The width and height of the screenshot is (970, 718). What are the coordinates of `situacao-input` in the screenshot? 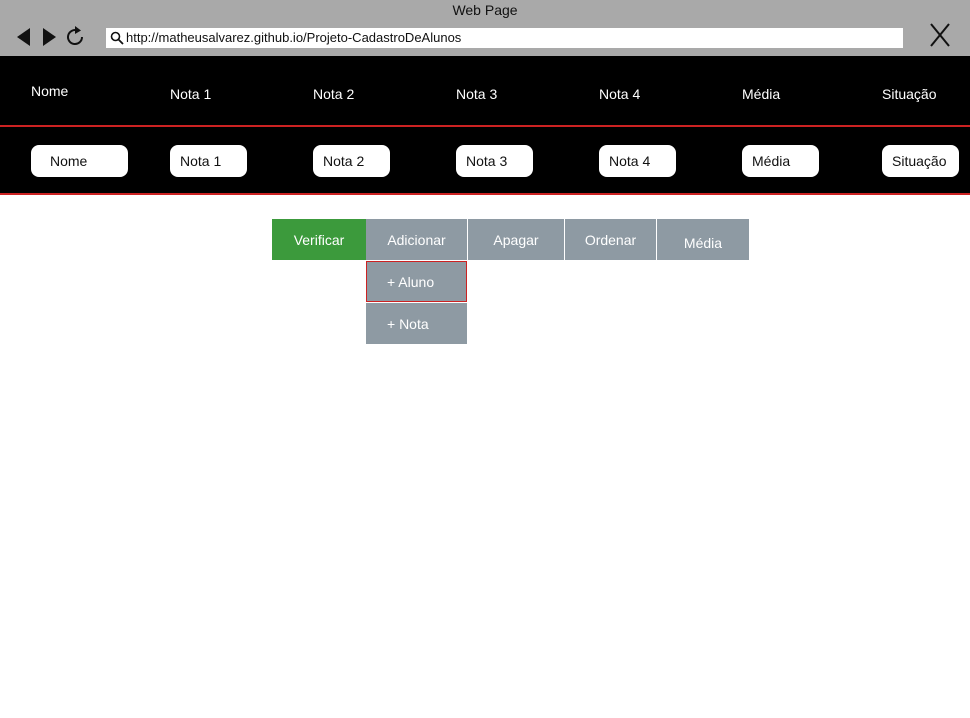 It's located at (920, 161).